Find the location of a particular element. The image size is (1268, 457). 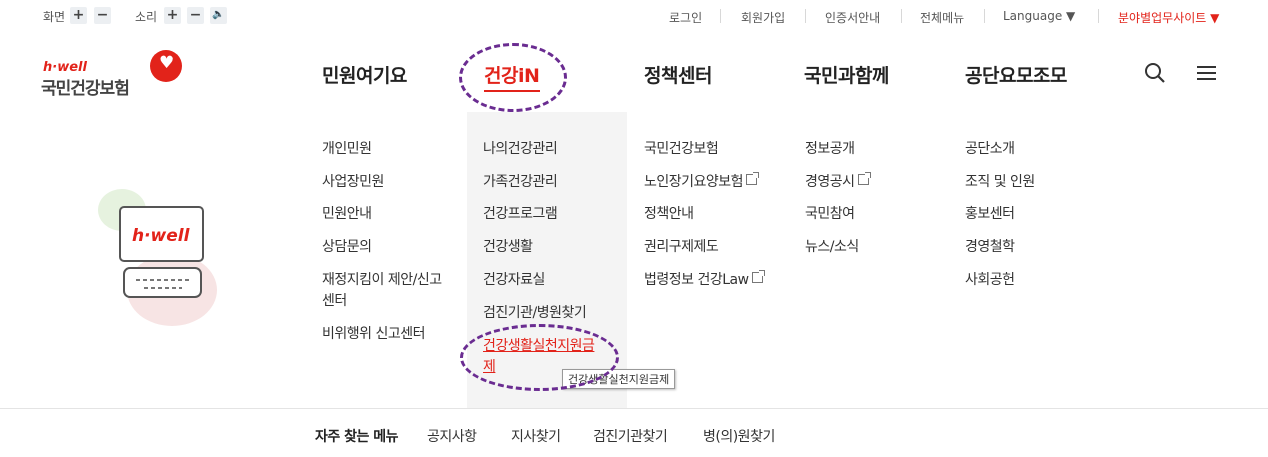

menu-news: 뉴스/소식 is located at coordinates (832, 247).